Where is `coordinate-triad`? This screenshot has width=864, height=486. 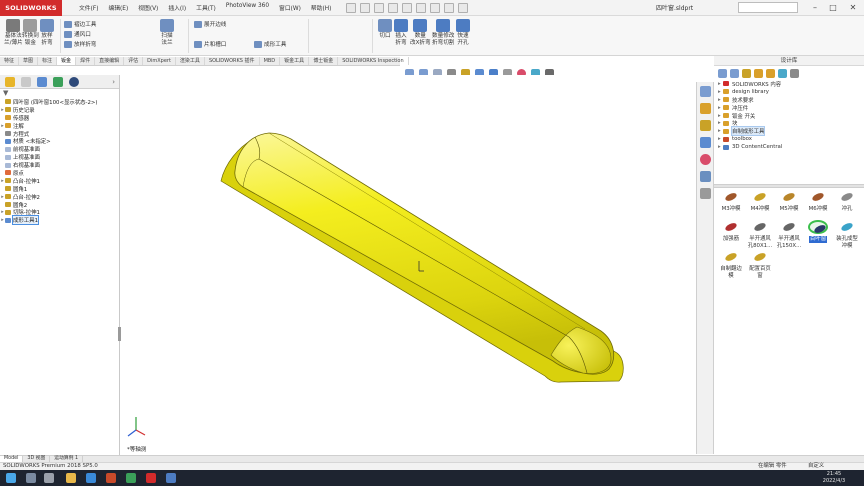 coordinate-triad is located at coordinates (136, 427).